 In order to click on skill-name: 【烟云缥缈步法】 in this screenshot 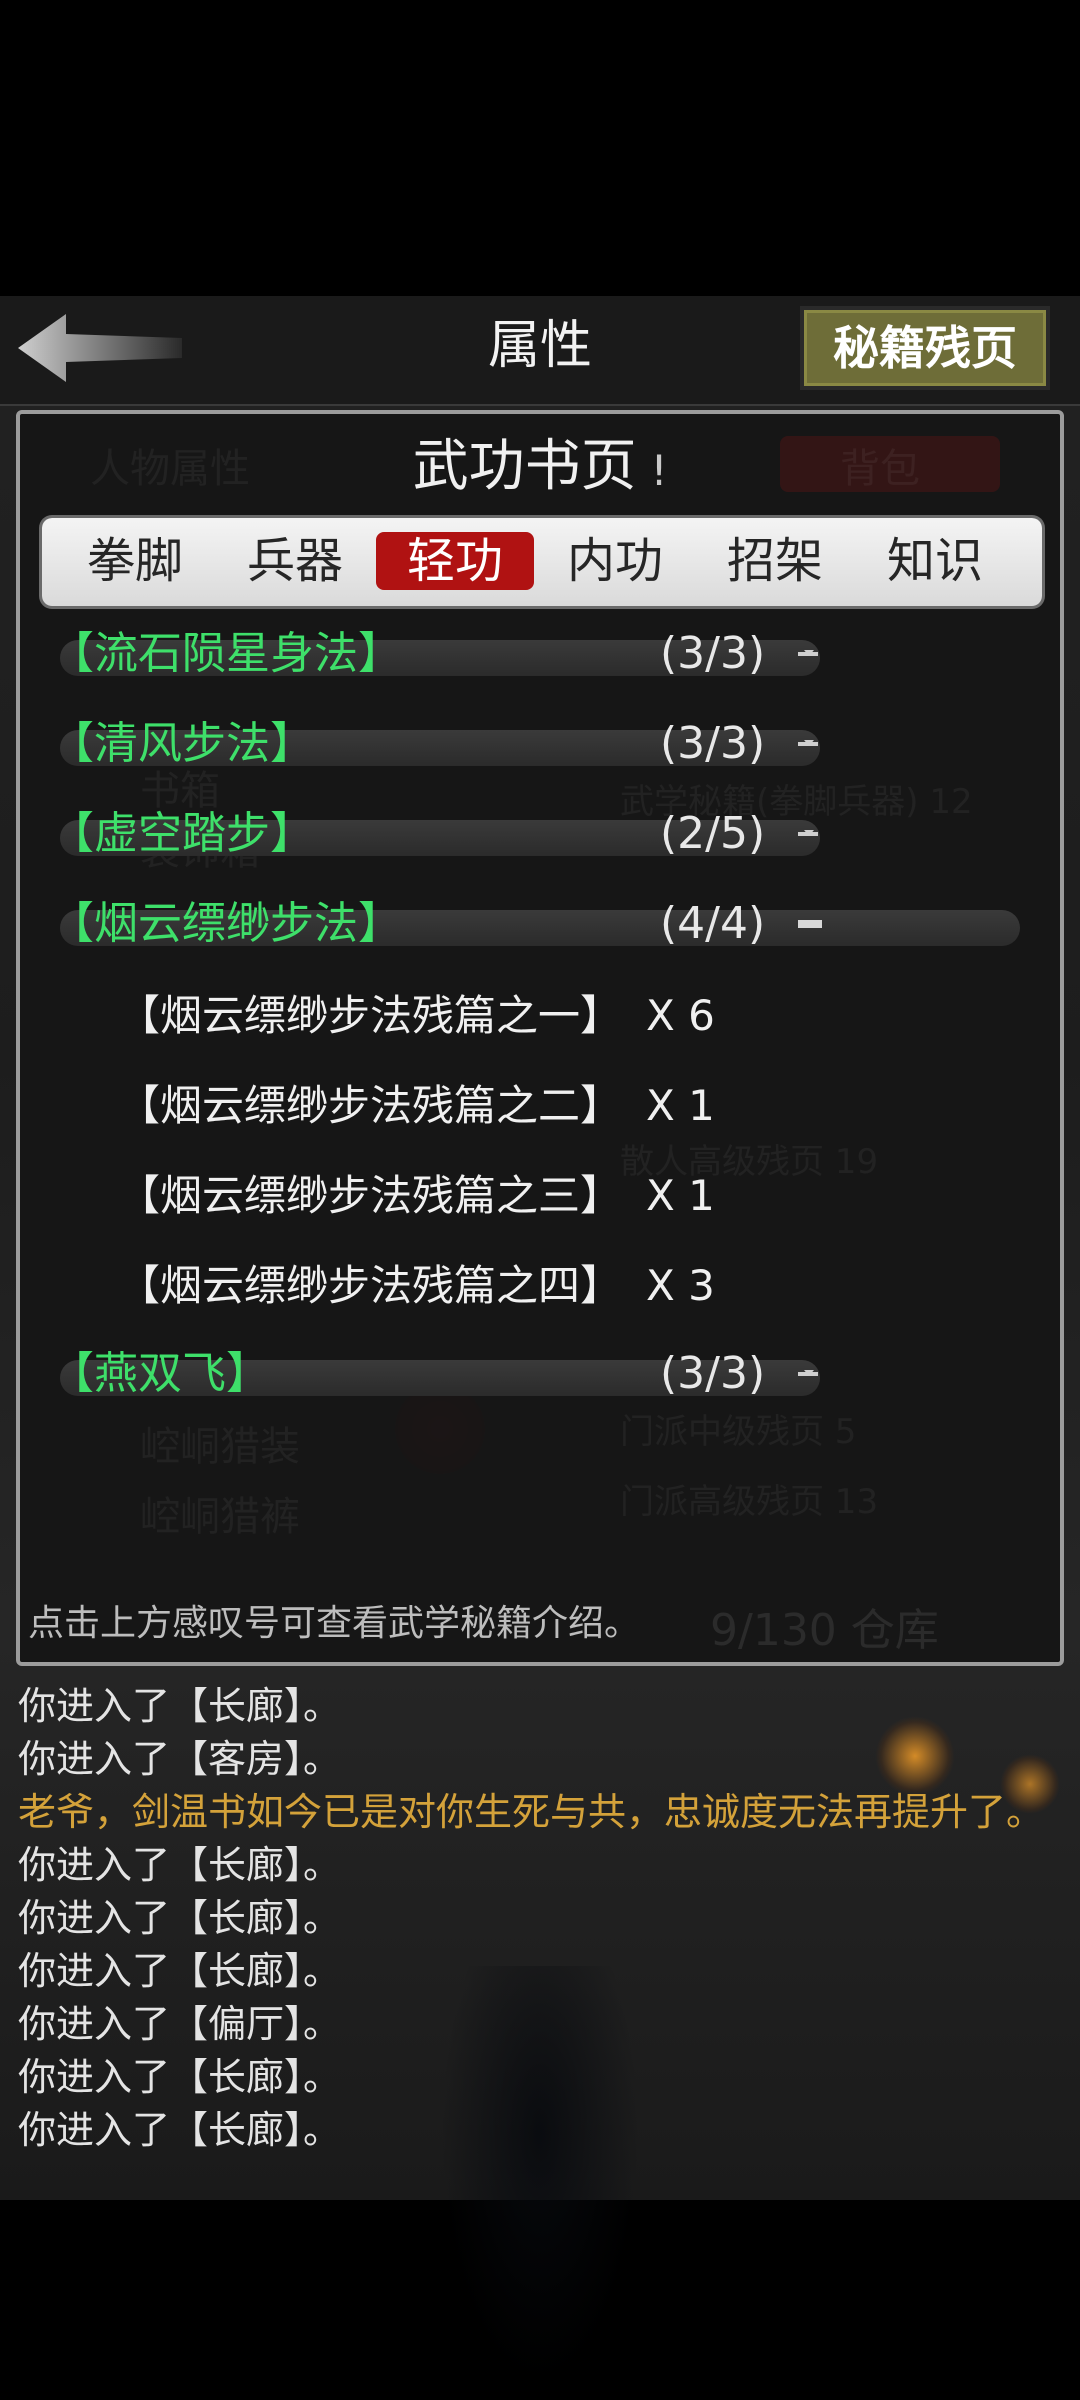, I will do `click(226, 923)`.